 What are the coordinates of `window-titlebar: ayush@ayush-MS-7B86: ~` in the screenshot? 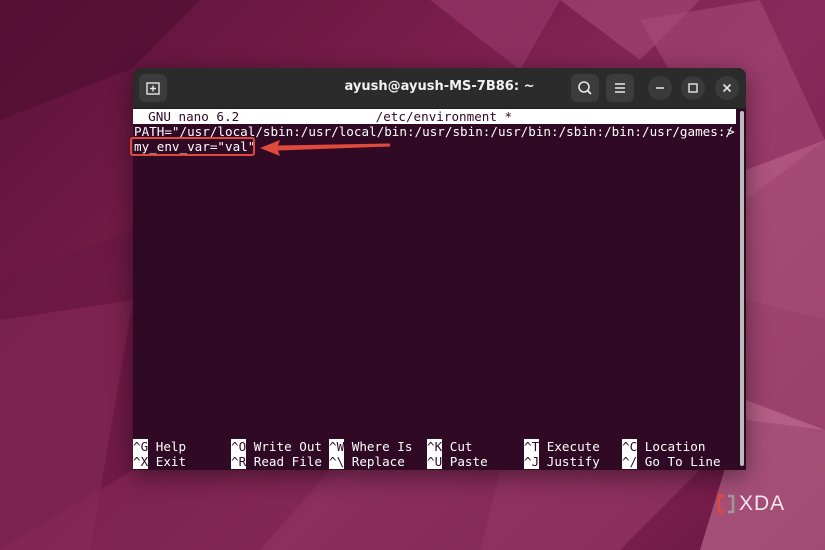 It's located at (439, 88).